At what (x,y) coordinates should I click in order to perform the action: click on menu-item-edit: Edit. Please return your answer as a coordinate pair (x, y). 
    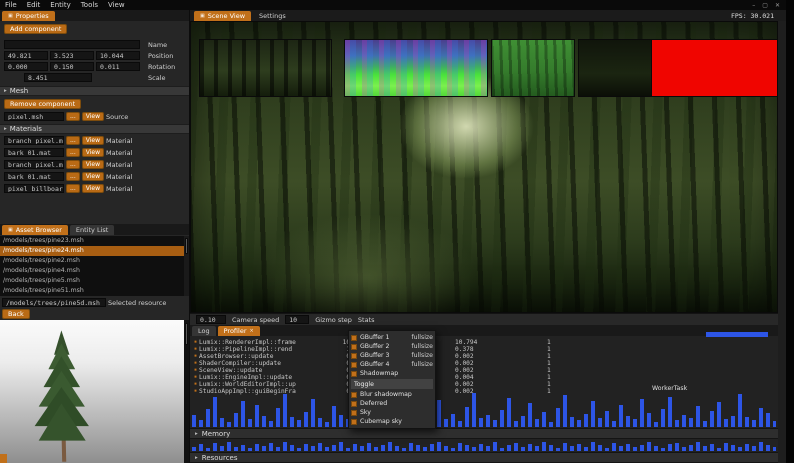
    Looking at the image, I should click on (34, 5).